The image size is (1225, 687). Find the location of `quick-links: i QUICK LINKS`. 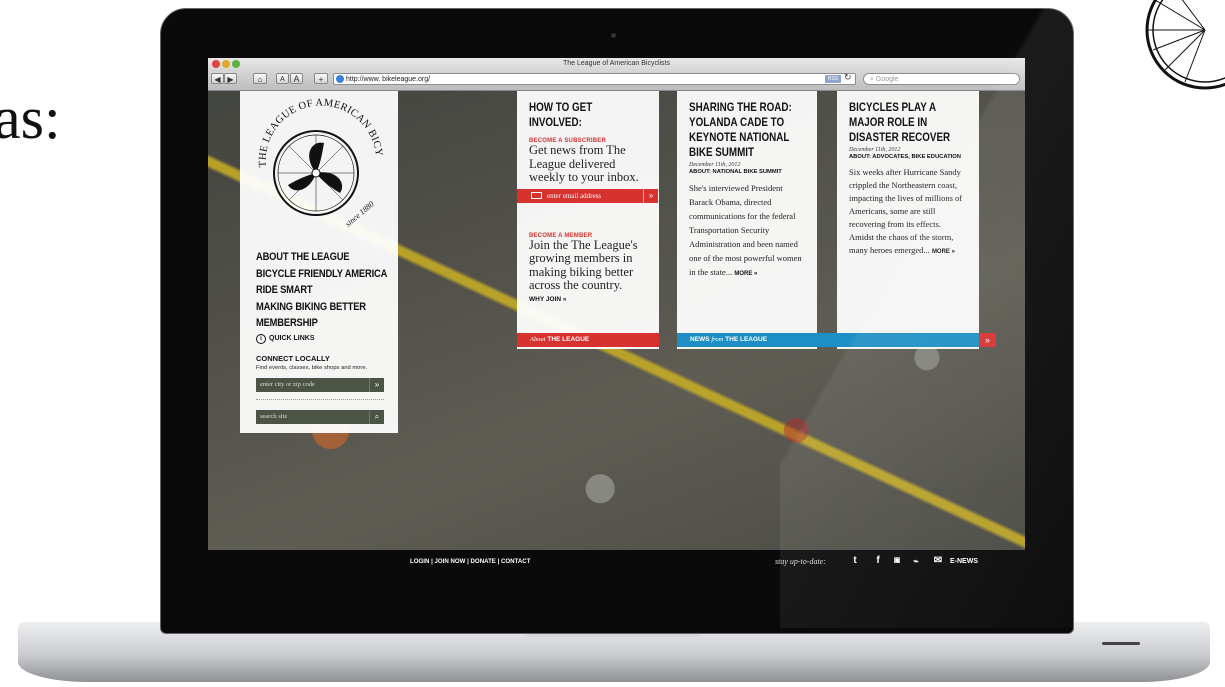

quick-links: i QUICK LINKS is located at coordinates (285, 339).